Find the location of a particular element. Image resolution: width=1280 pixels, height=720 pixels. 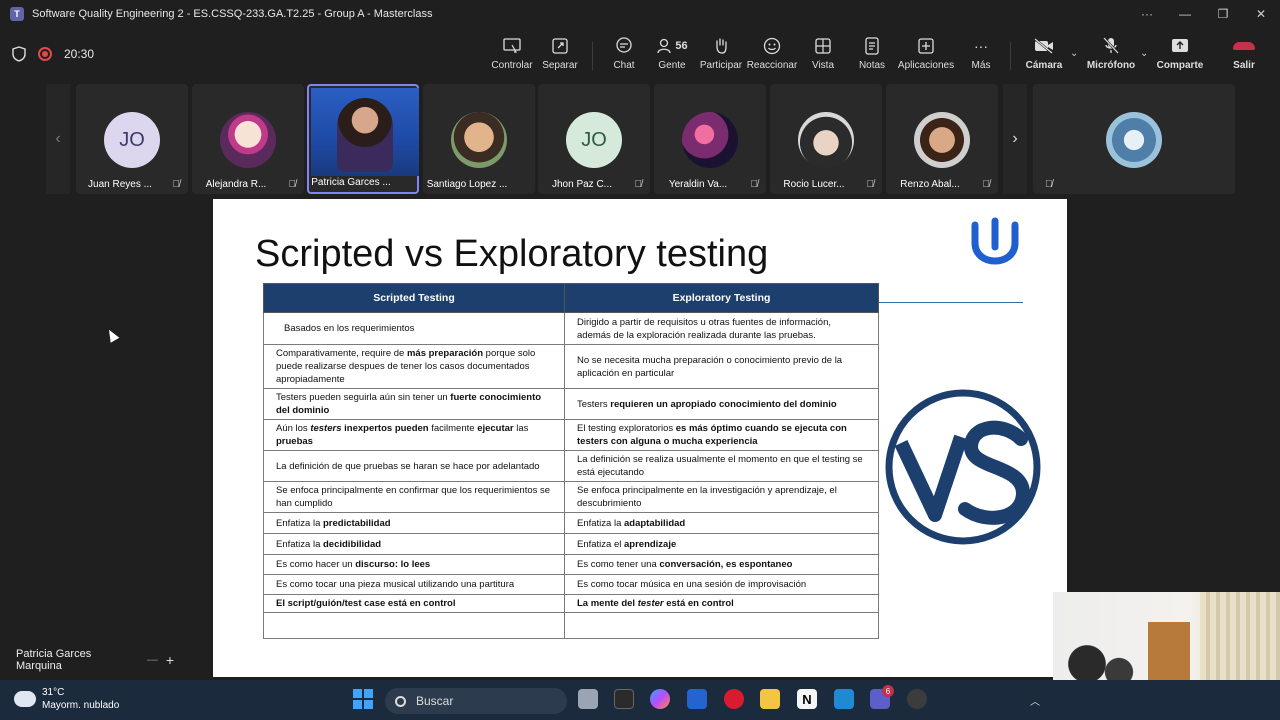

participant-tile: Rocio Lucer... 🎙̸ is located at coordinates (826, 139).